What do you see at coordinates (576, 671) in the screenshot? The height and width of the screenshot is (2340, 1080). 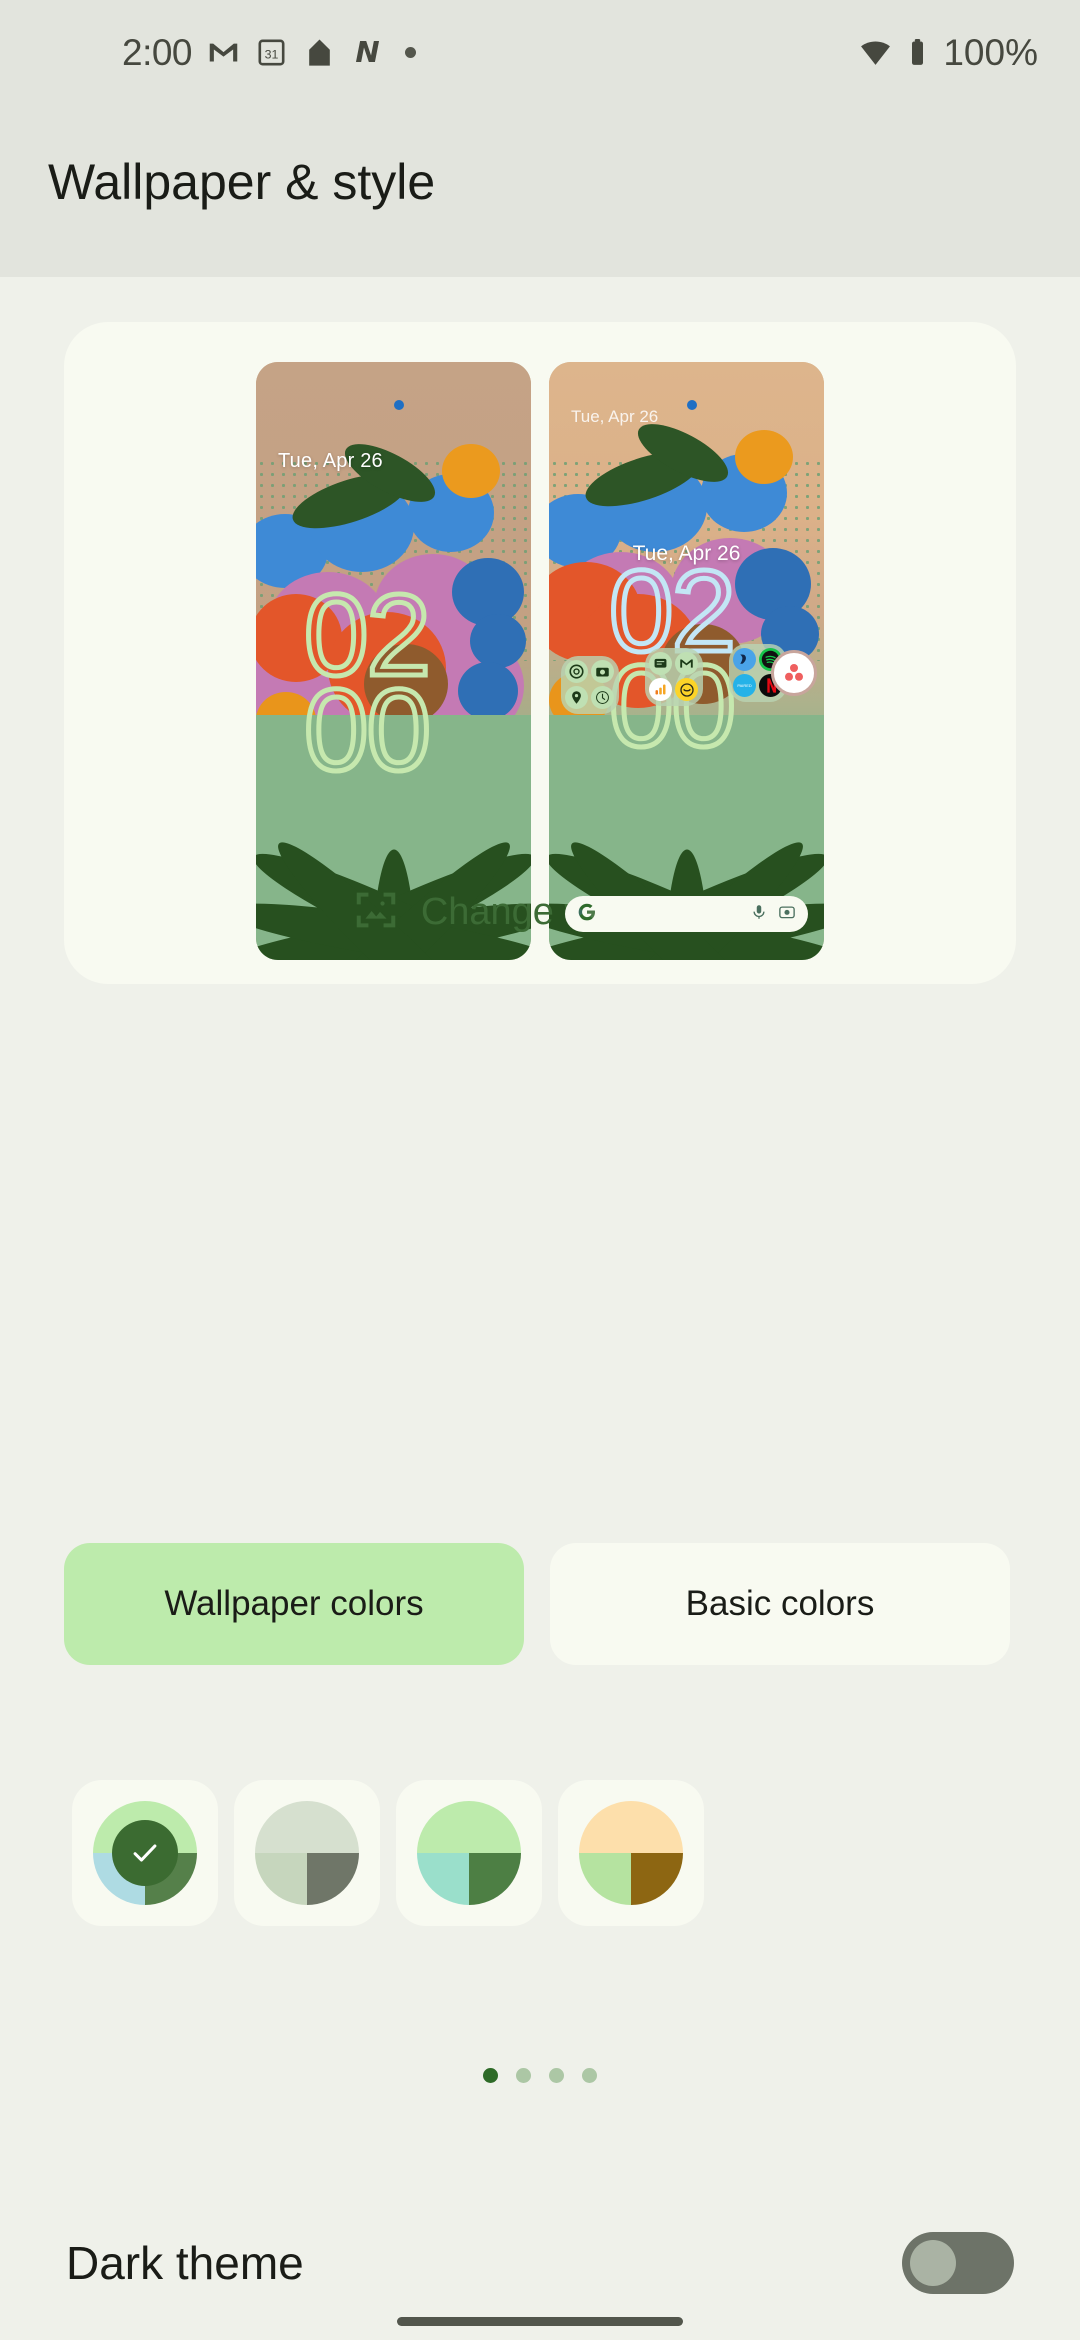 I see `chrome-icon` at bounding box center [576, 671].